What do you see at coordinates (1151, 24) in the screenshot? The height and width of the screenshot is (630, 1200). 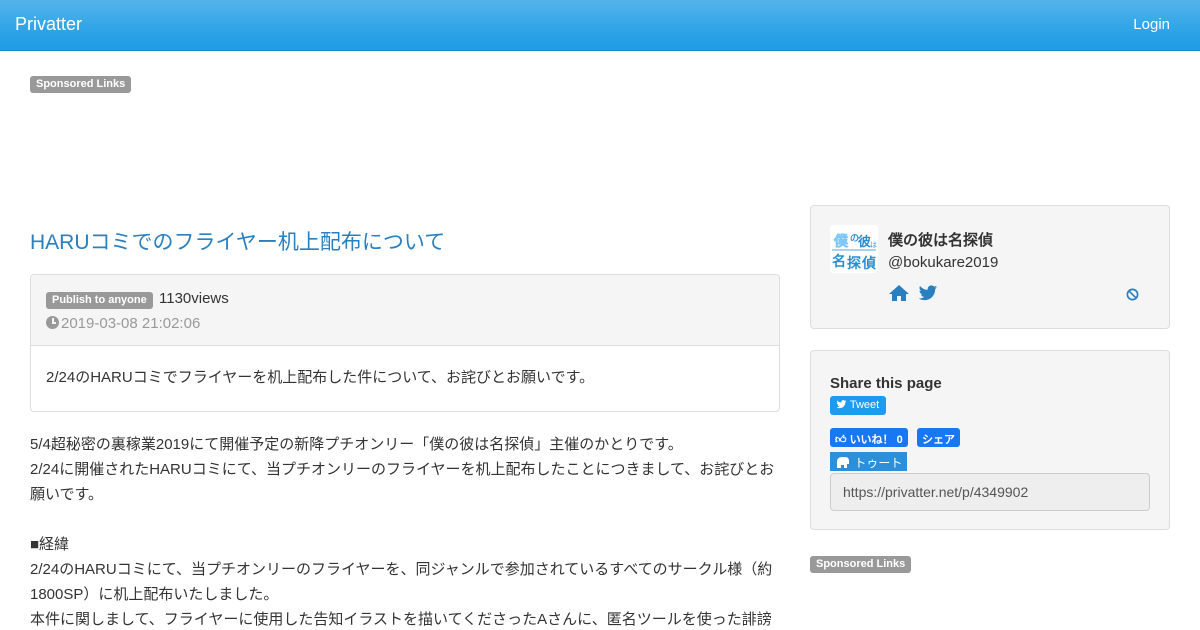 I see `login-link: Login` at bounding box center [1151, 24].